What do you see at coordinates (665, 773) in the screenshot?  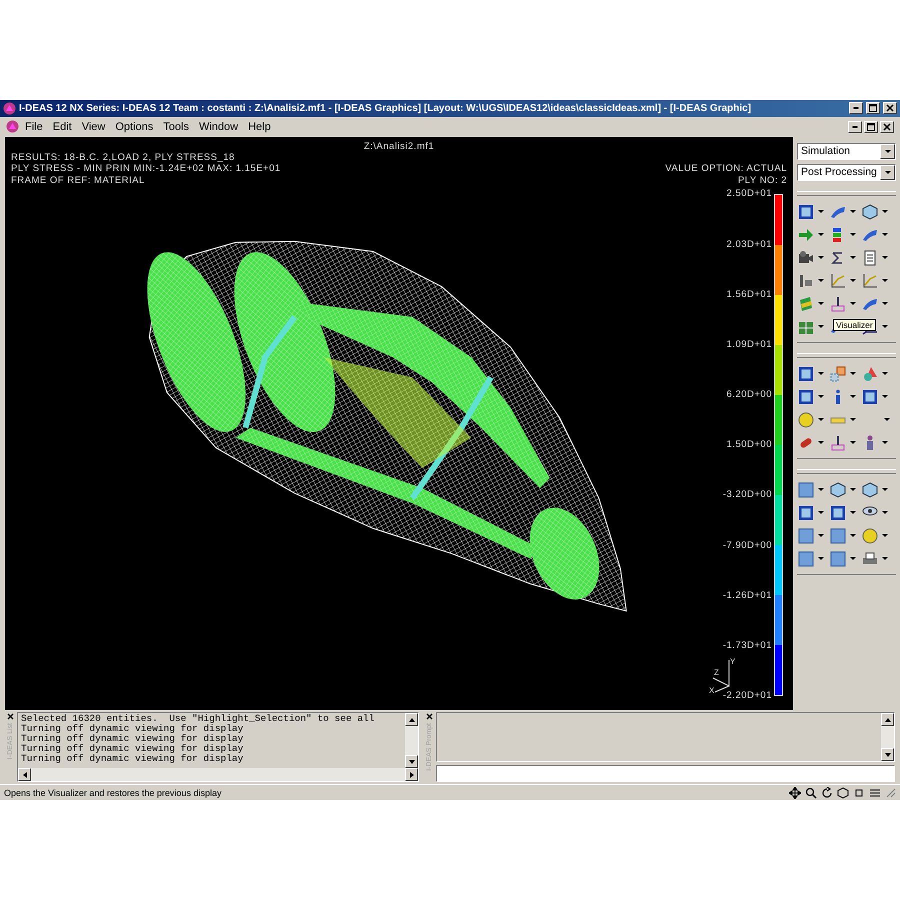 I see `command-input-field` at bounding box center [665, 773].